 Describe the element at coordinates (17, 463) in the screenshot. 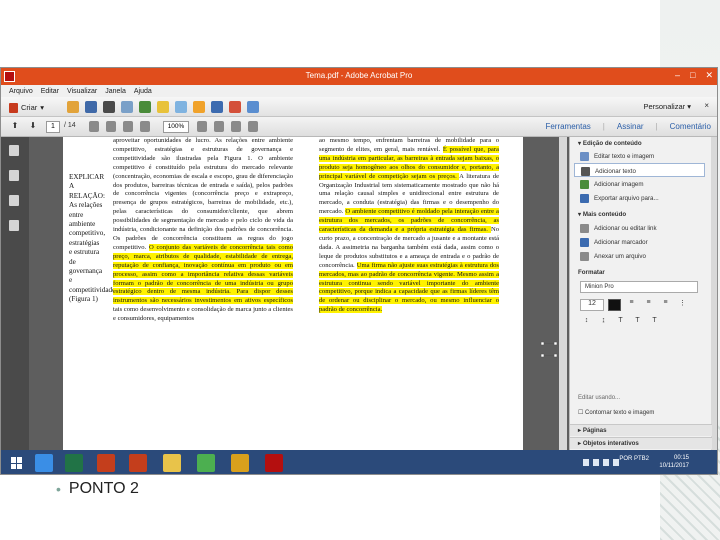

I see `windows-start-icon` at that location.